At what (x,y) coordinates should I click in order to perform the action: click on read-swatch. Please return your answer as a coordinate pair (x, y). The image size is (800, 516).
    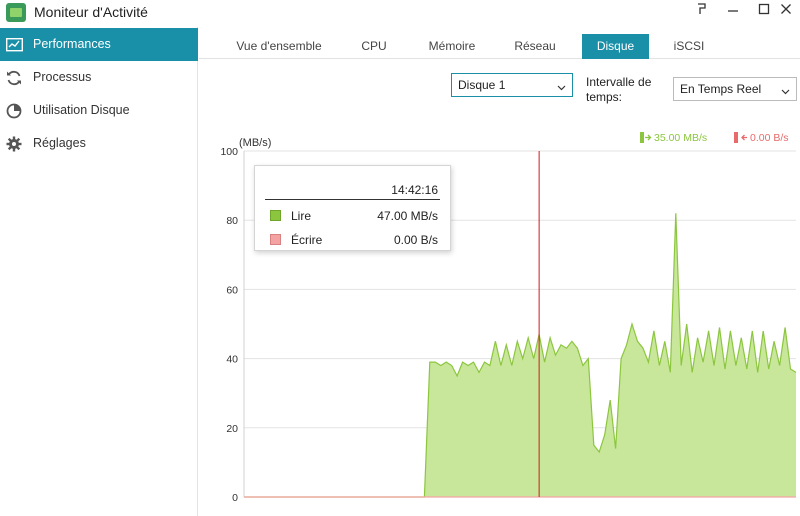
    Looking at the image, I should click on (275, 215).